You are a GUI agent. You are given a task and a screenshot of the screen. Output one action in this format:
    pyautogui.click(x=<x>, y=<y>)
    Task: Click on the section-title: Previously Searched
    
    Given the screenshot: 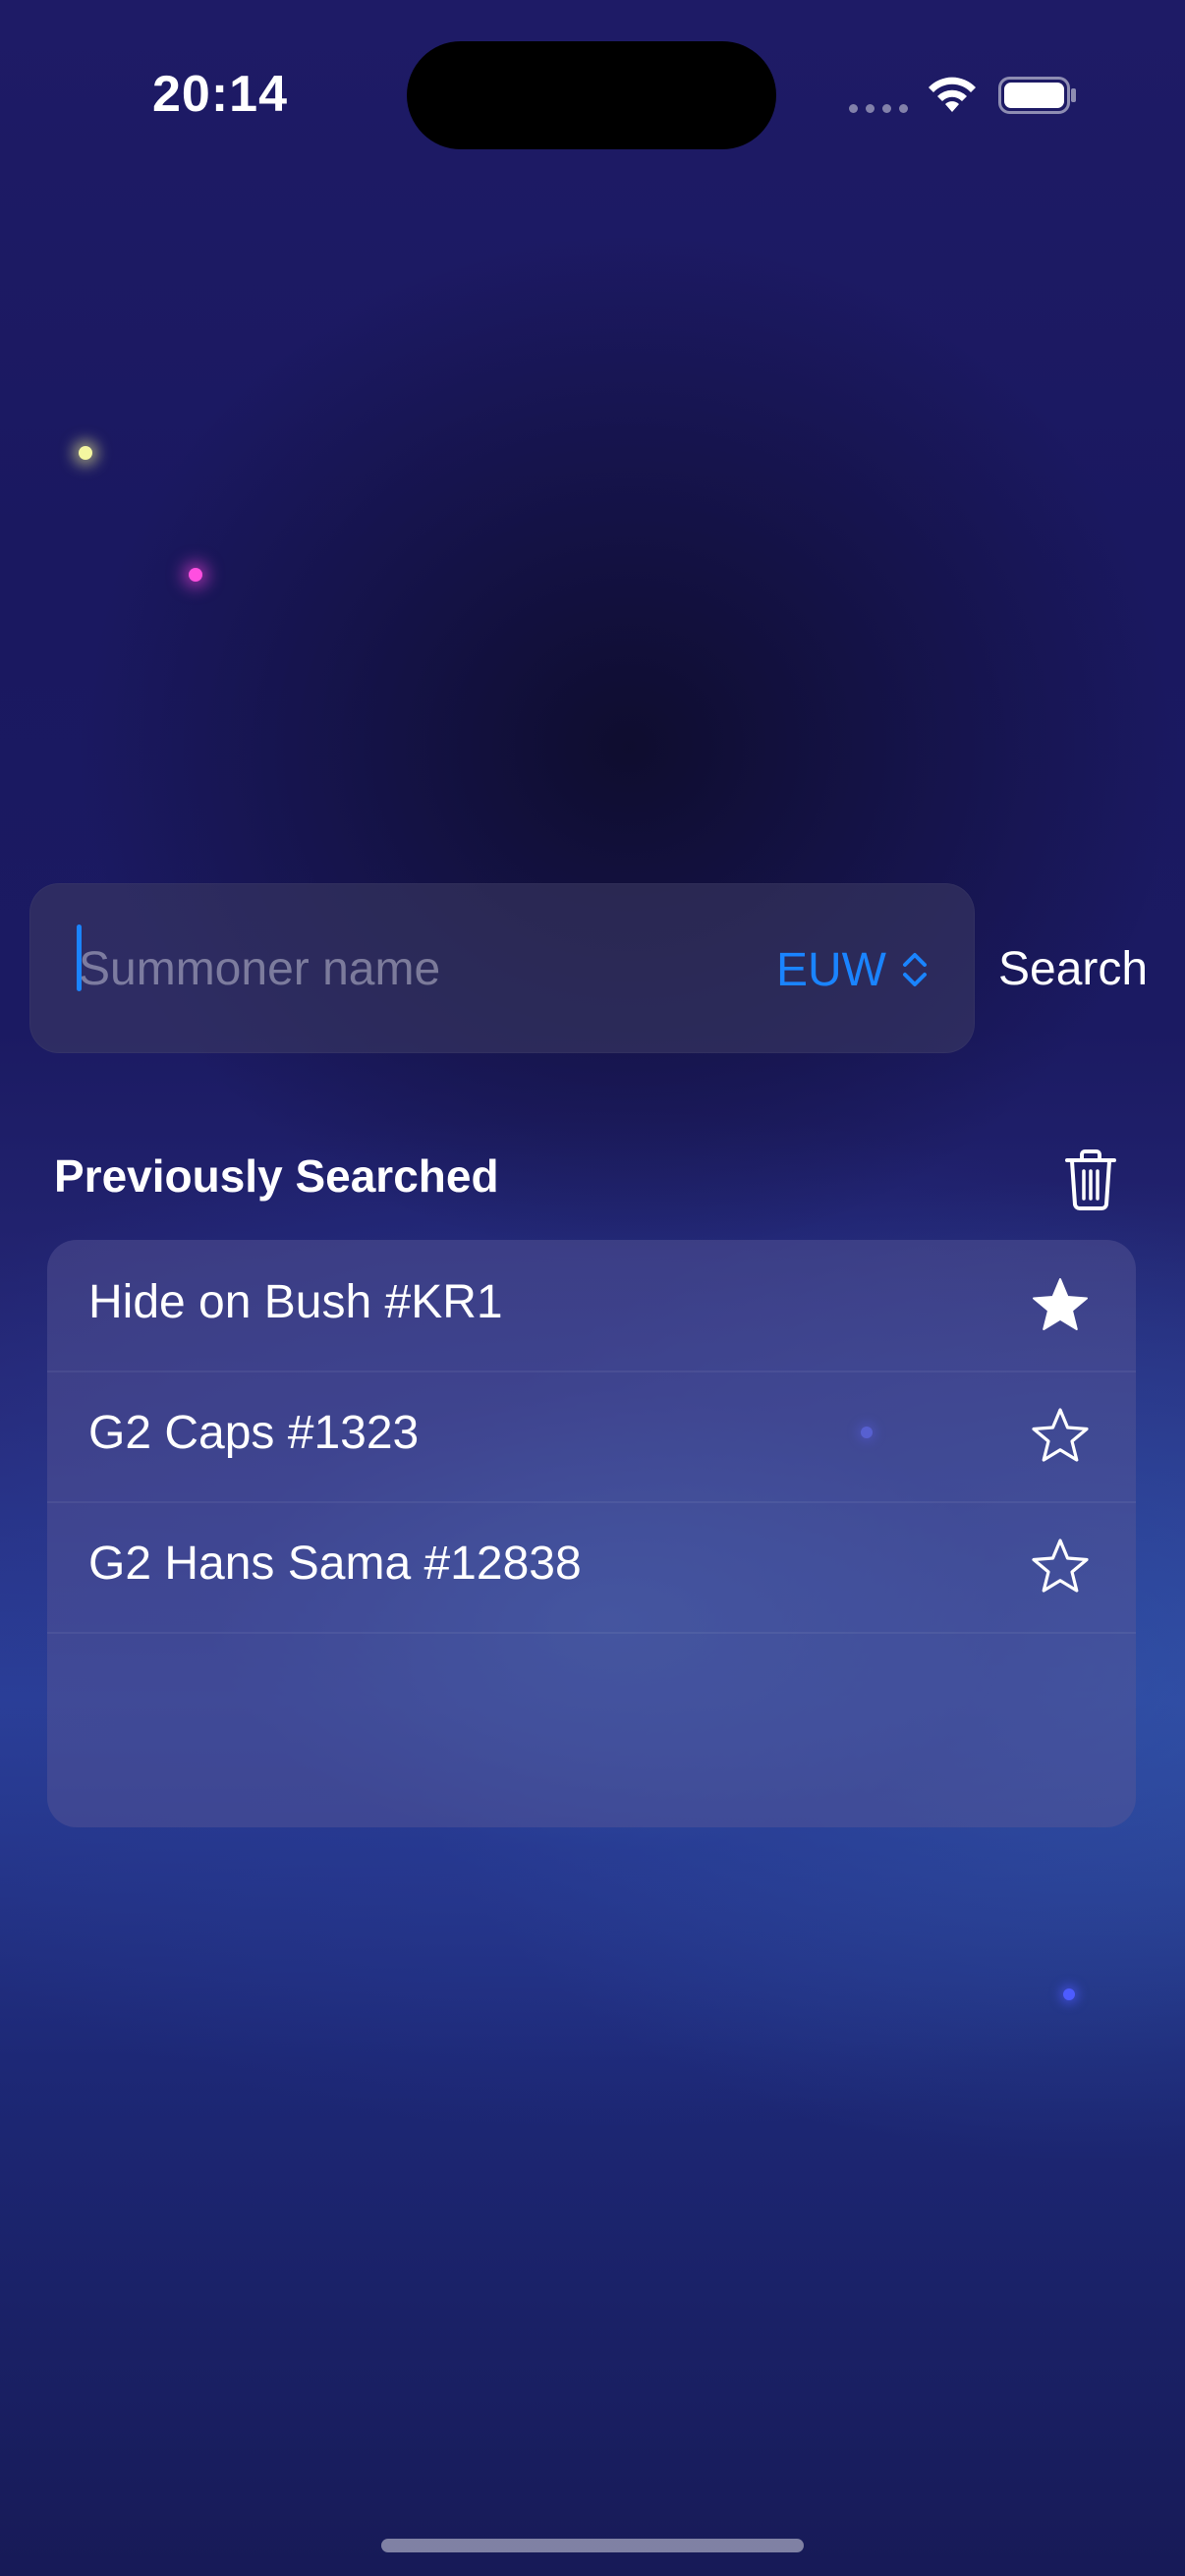 What is the action you would take?
    pyautogui.click(x=277, y=1176)
    